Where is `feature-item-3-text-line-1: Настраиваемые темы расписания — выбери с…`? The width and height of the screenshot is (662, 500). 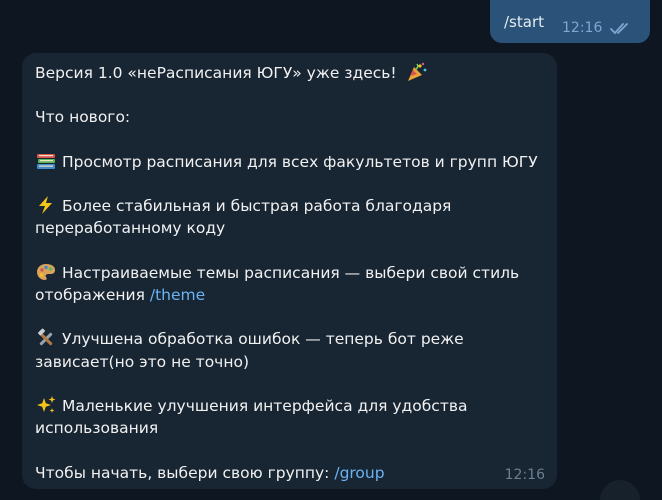 feature-item-3-text-line-1: Настраиваемые темы расписания — выбери с… is located at coordinates (291, 272).